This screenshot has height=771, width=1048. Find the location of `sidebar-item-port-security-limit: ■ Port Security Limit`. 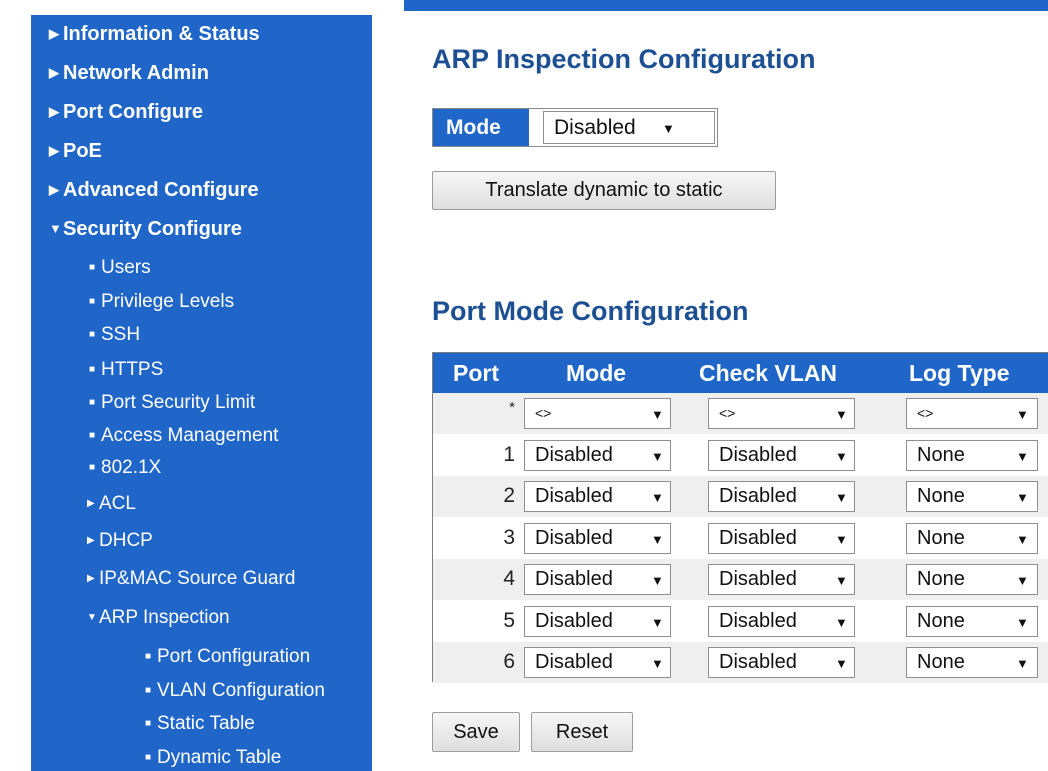

sidebar-item-port-security-limit: ■ Port Security Limit is located at coordinates (172, 403).